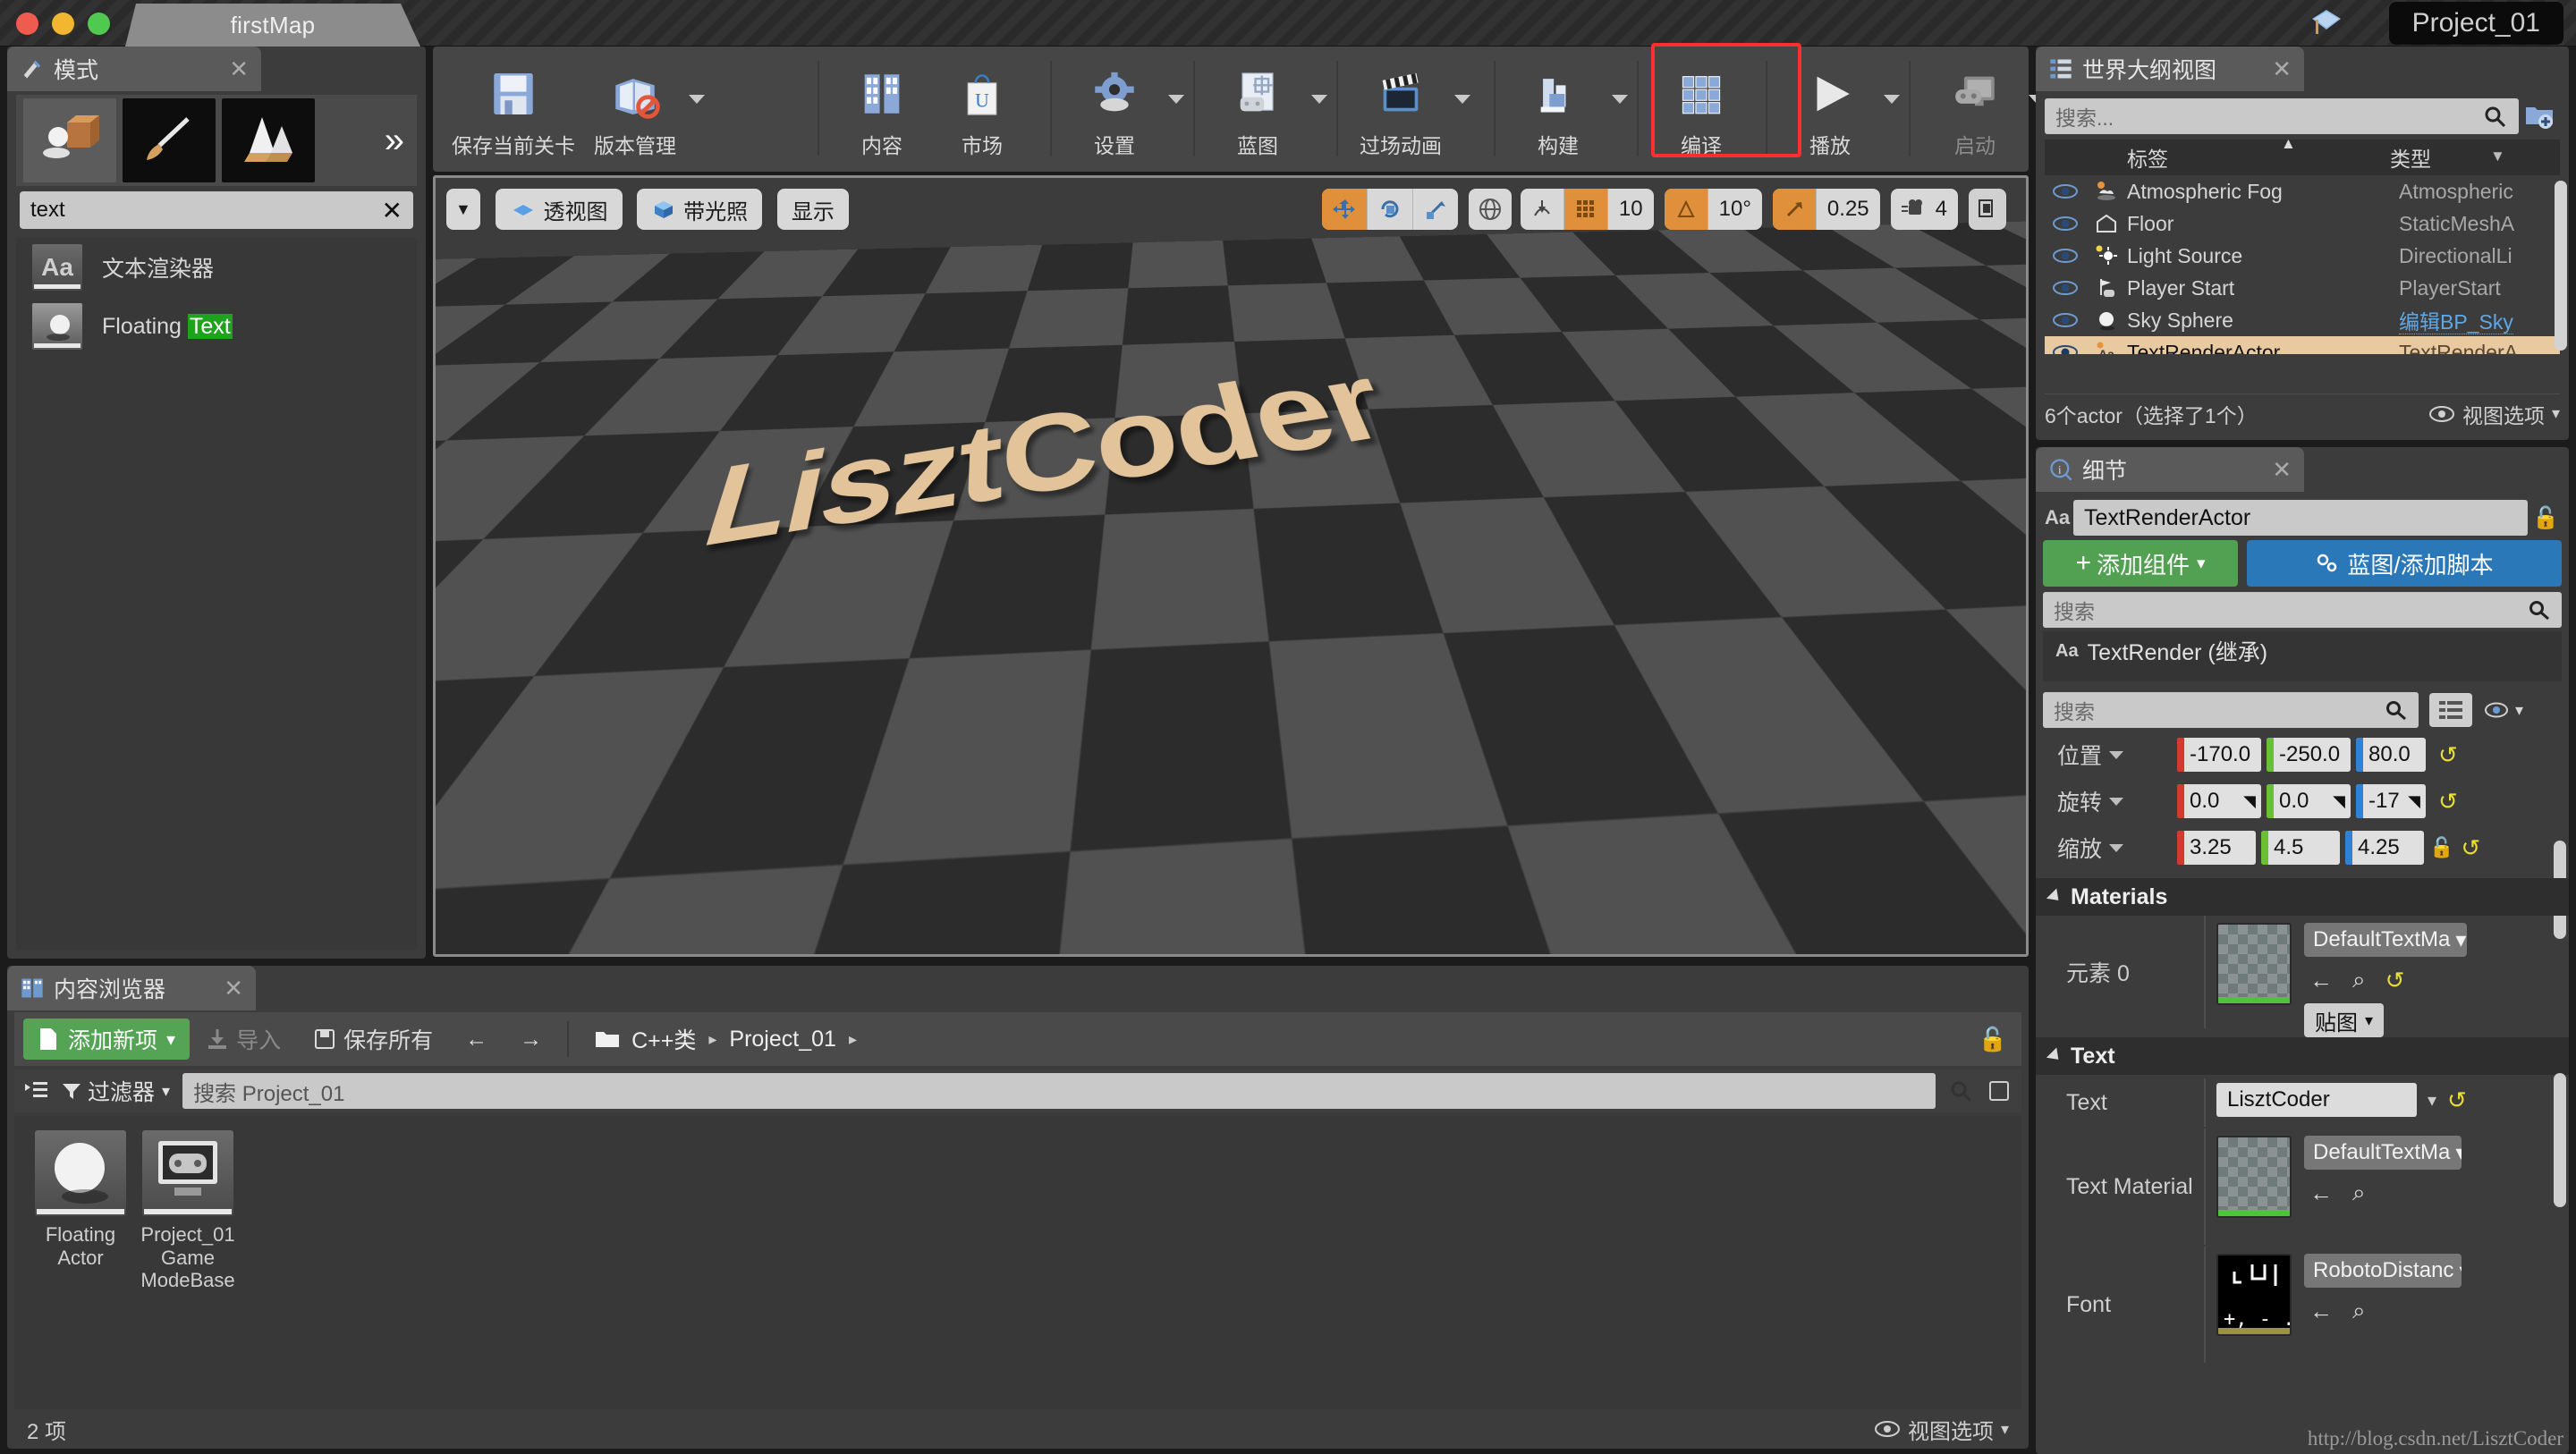 Image resolution: width=2576 pixels, height=1454 pixels. I want to click on text-value-input: LisztCoder, so click(2316, 1100).